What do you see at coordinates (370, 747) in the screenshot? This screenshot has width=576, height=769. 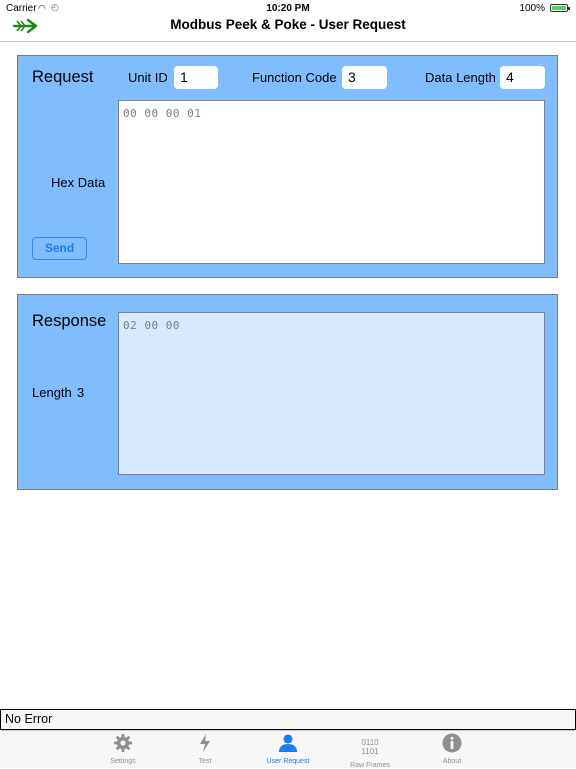 I see `binary-icon: 0110 1101` at bounding box center [370, 747].